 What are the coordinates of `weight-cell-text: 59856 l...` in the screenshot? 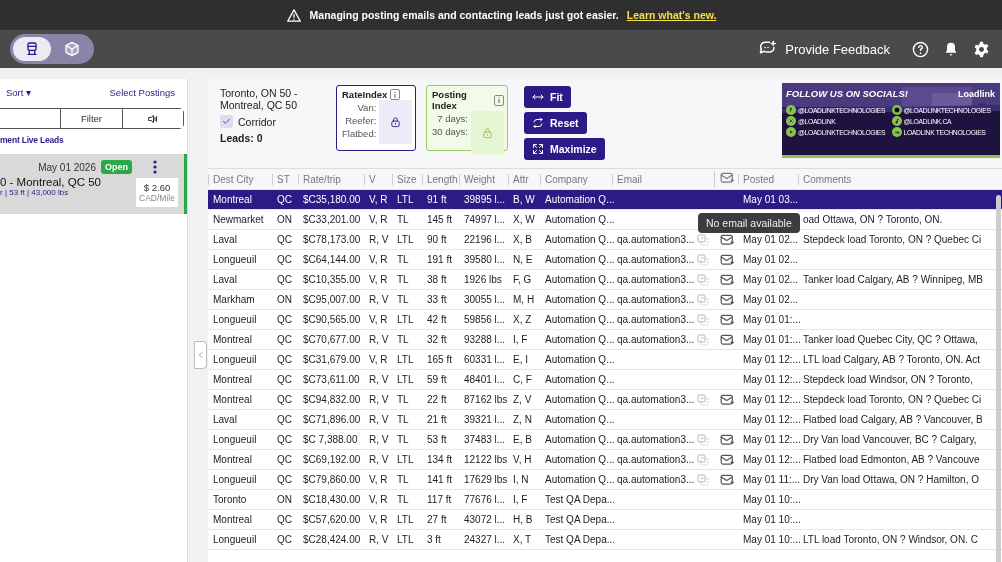 It's located at (485, 319).